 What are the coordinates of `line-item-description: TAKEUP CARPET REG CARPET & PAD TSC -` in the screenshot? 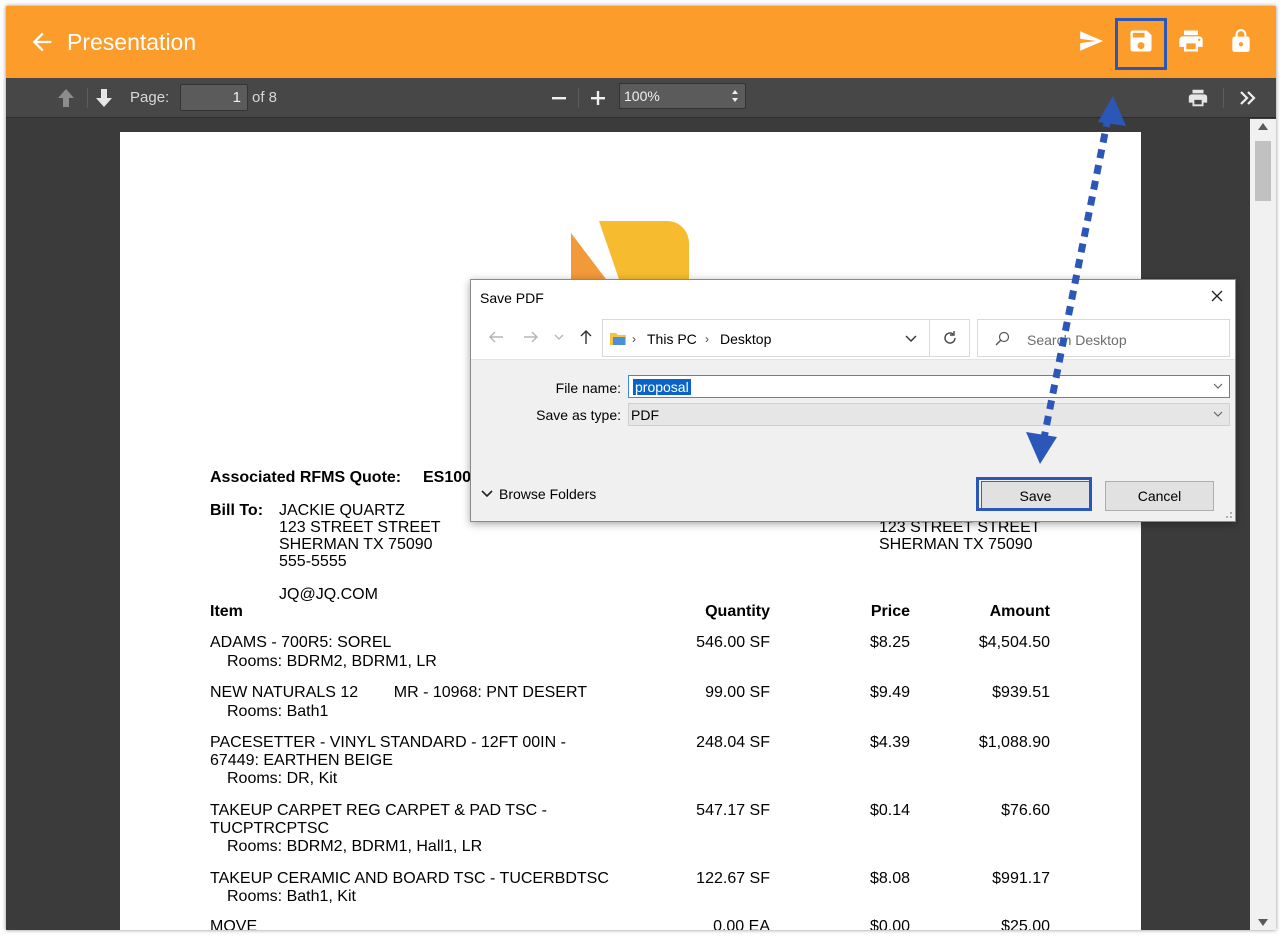 It's located at (378, 810).